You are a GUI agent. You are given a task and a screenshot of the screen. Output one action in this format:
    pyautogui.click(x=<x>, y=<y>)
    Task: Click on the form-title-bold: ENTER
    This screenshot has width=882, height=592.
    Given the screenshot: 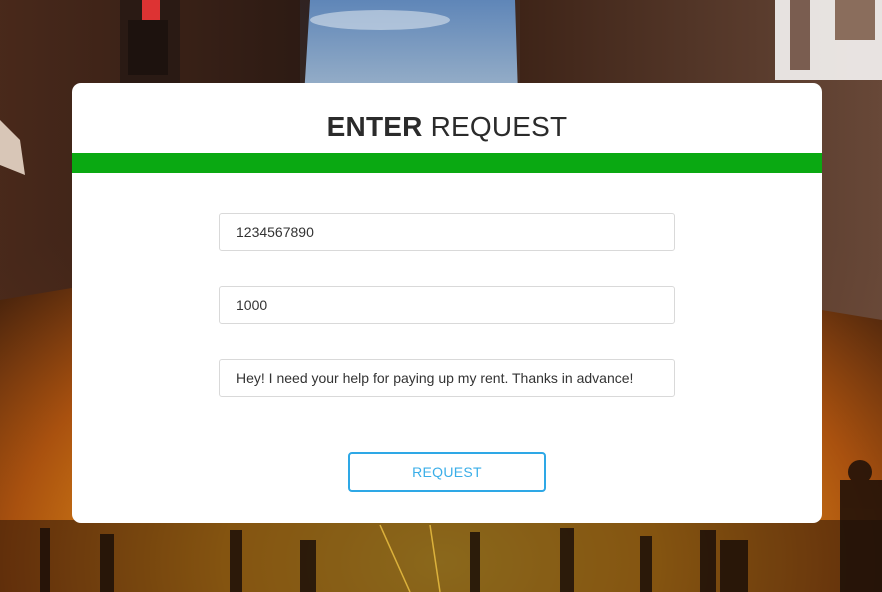 What is the action you would take?
    pyautogui.click(x=374, y=126)
    